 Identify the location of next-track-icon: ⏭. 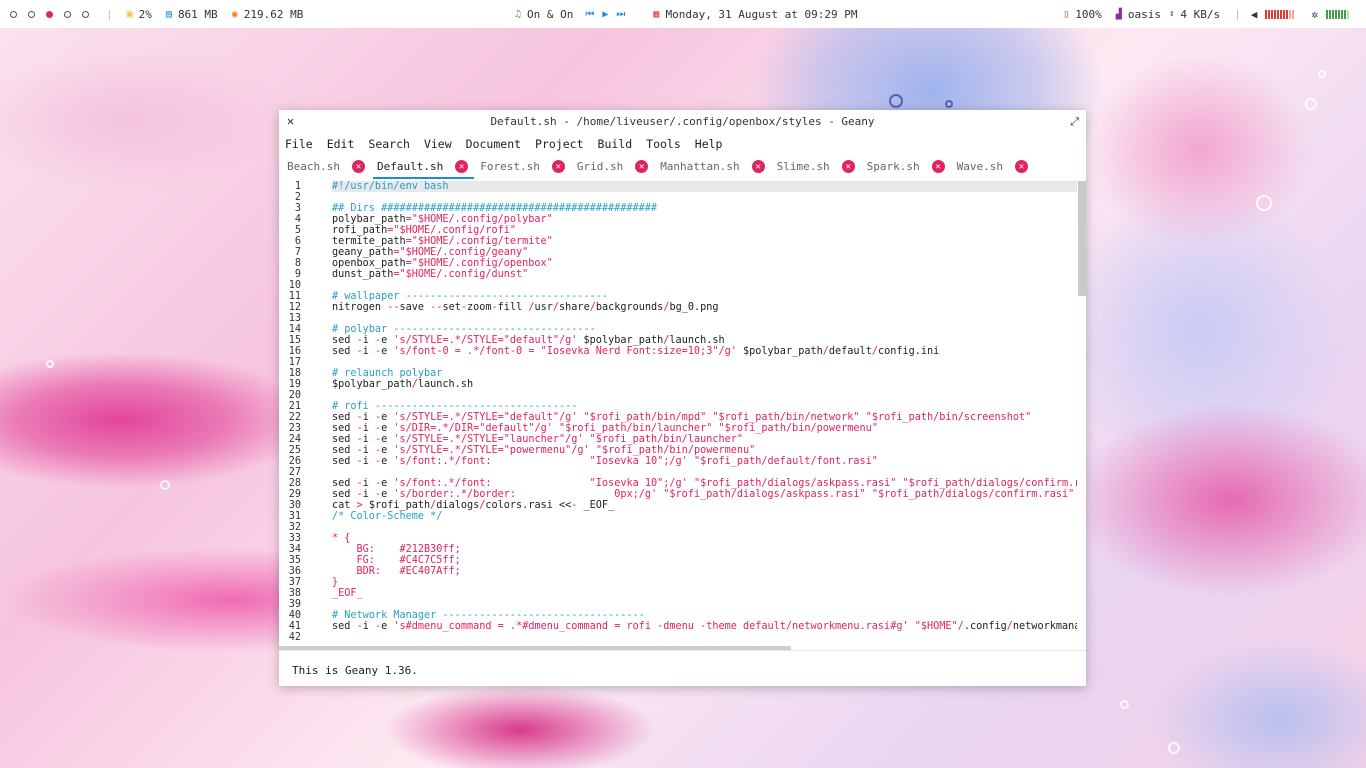
(620, 14).